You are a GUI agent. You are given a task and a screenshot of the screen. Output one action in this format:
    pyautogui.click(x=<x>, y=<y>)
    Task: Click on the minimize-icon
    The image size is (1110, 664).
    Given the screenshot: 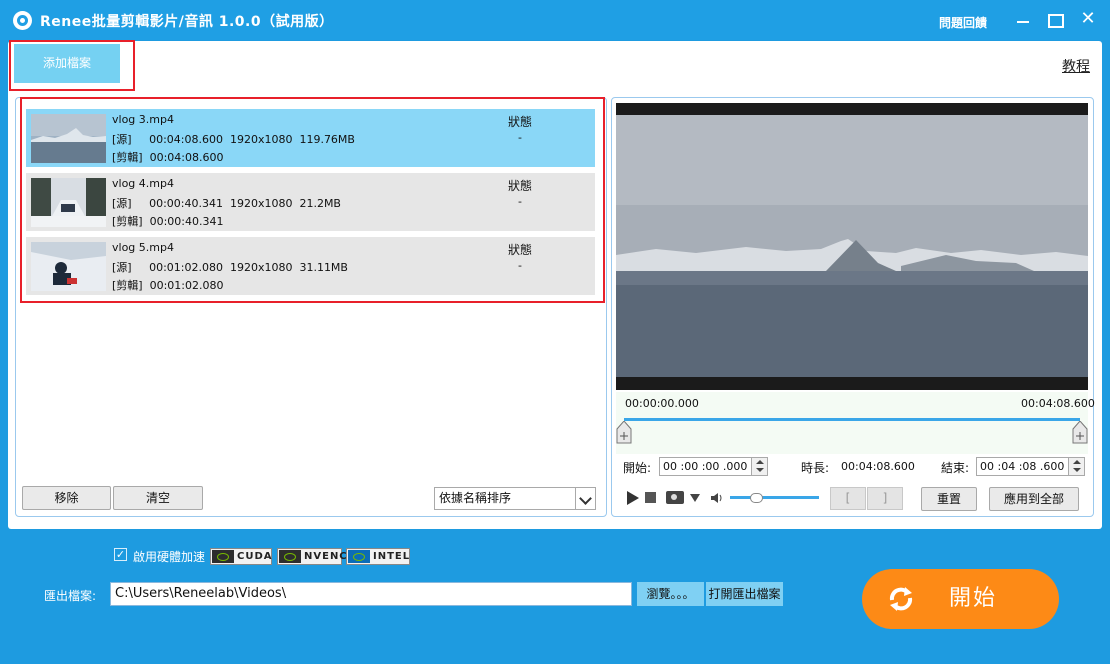 What is the action you would take?
    pyautogui.click(x=1023, y=19)
    